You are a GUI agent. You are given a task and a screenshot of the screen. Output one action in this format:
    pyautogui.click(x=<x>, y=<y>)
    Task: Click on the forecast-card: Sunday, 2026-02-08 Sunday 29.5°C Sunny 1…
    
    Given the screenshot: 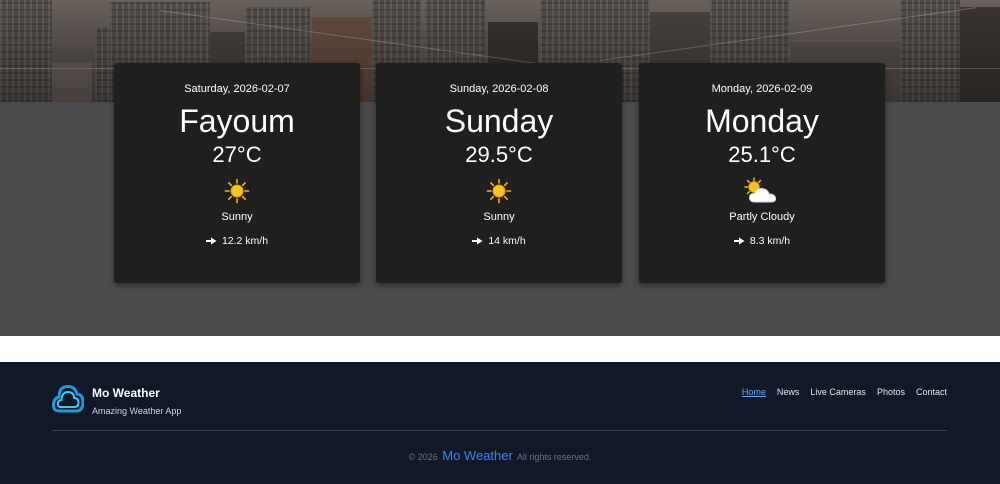 What is the action you would take?
    pyautogui.click(x=499, y=173)
    